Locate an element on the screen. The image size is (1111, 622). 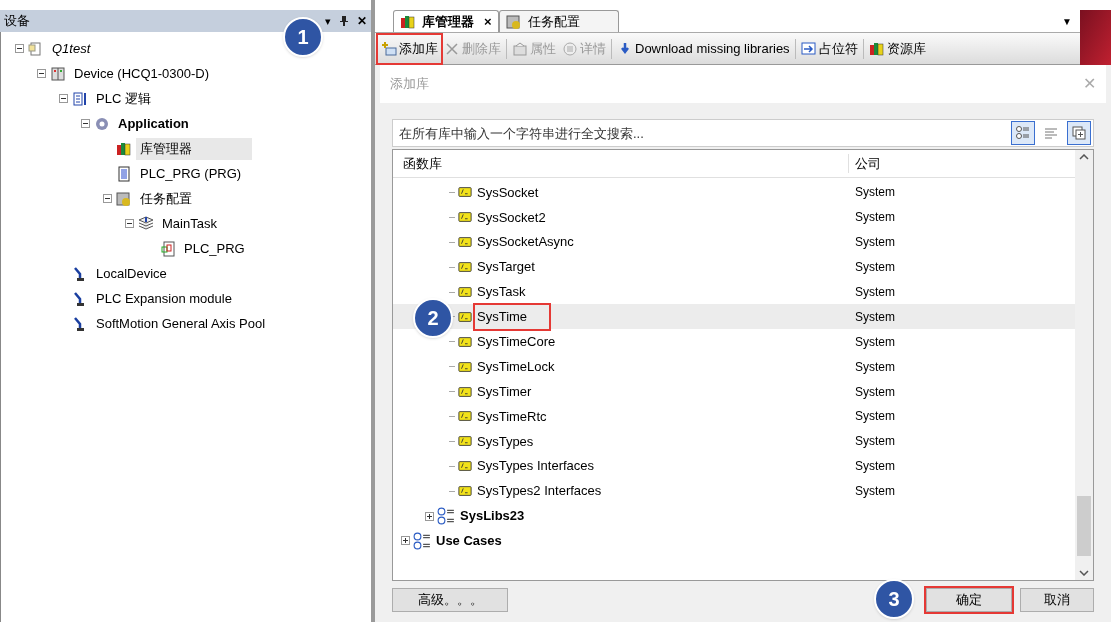
scroll-up-icon is located at coordinates (1084, 157).